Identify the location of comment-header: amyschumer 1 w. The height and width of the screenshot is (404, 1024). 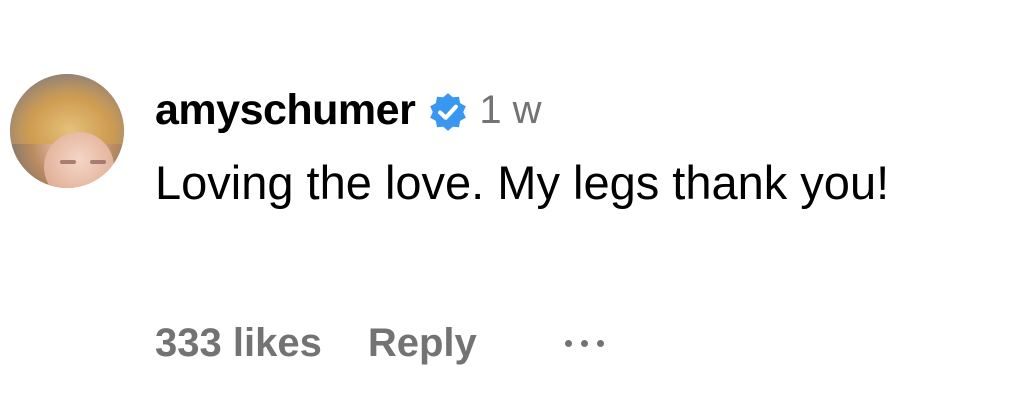
(348, 110).